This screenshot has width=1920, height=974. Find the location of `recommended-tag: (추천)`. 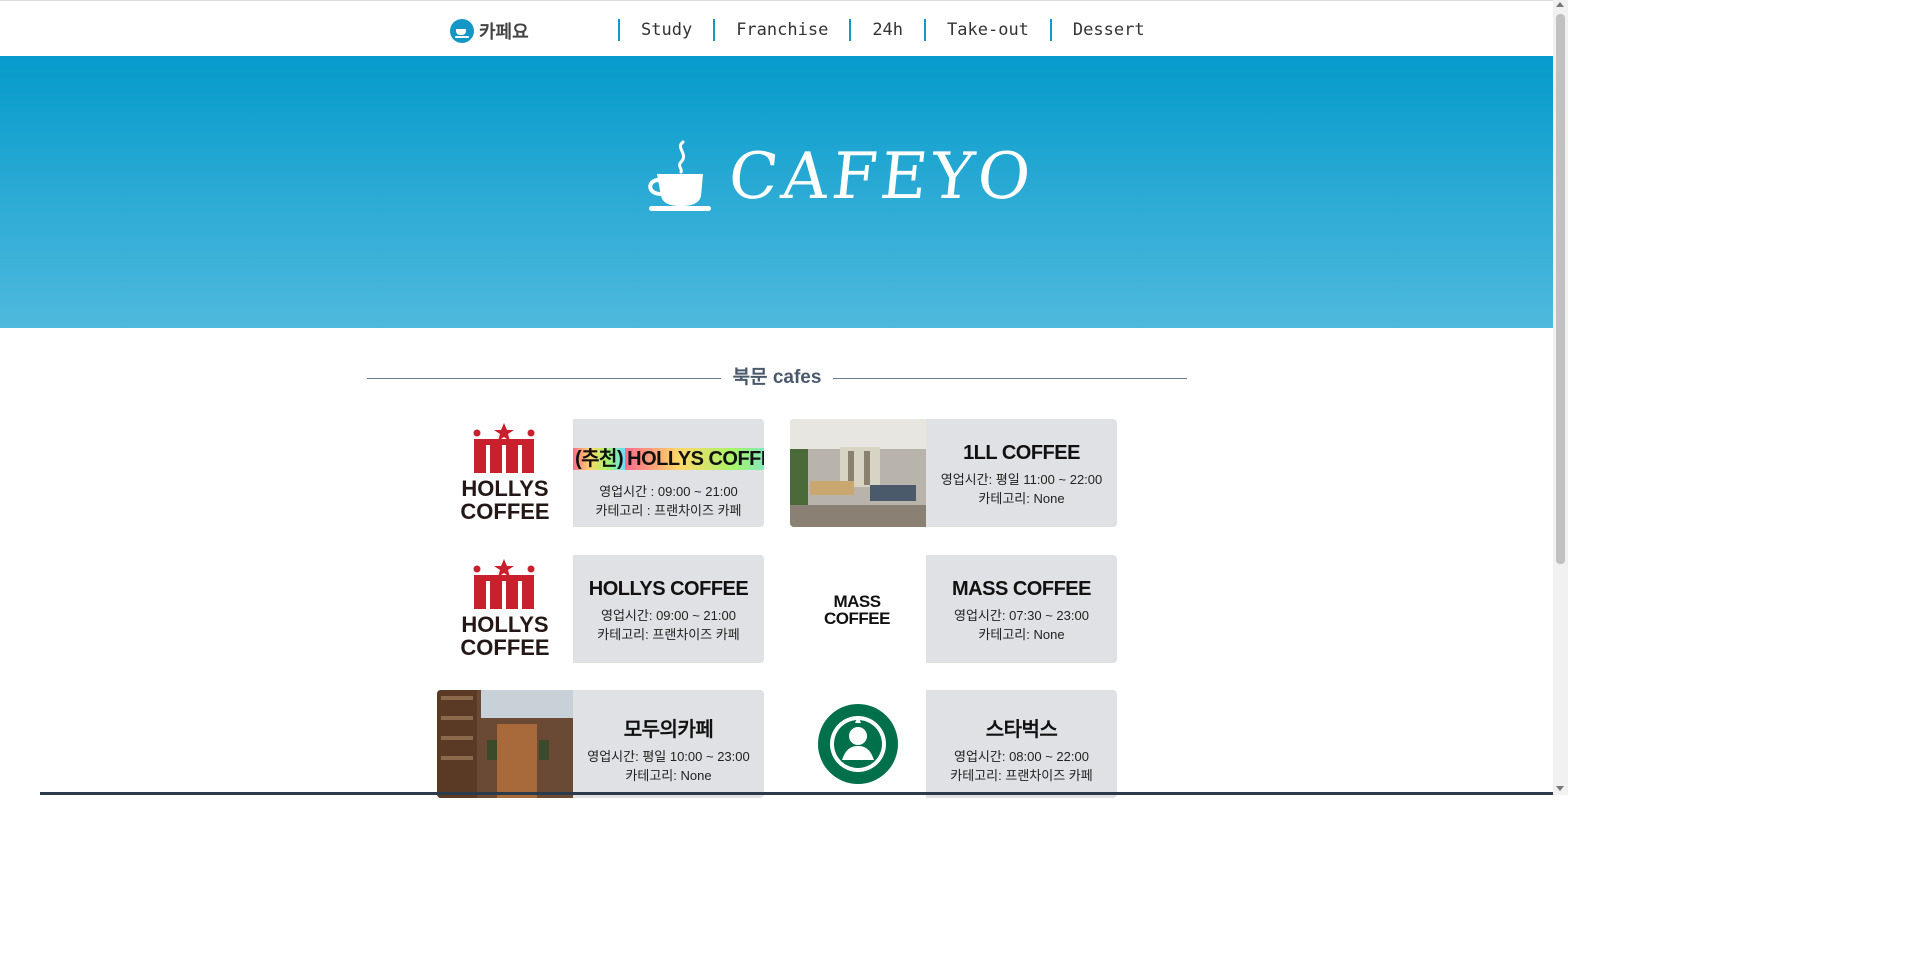

recommended-tag: (추천) is located at coordinates (599, 459).